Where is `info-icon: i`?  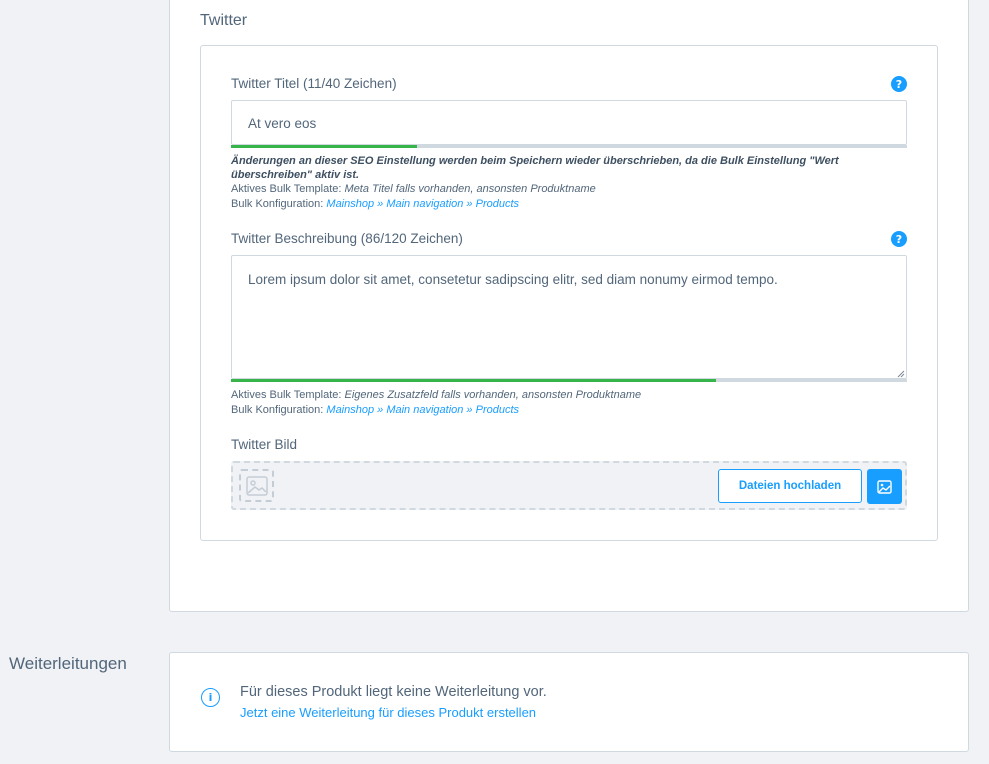 info-icon: i is located at coordinates (210, 697).